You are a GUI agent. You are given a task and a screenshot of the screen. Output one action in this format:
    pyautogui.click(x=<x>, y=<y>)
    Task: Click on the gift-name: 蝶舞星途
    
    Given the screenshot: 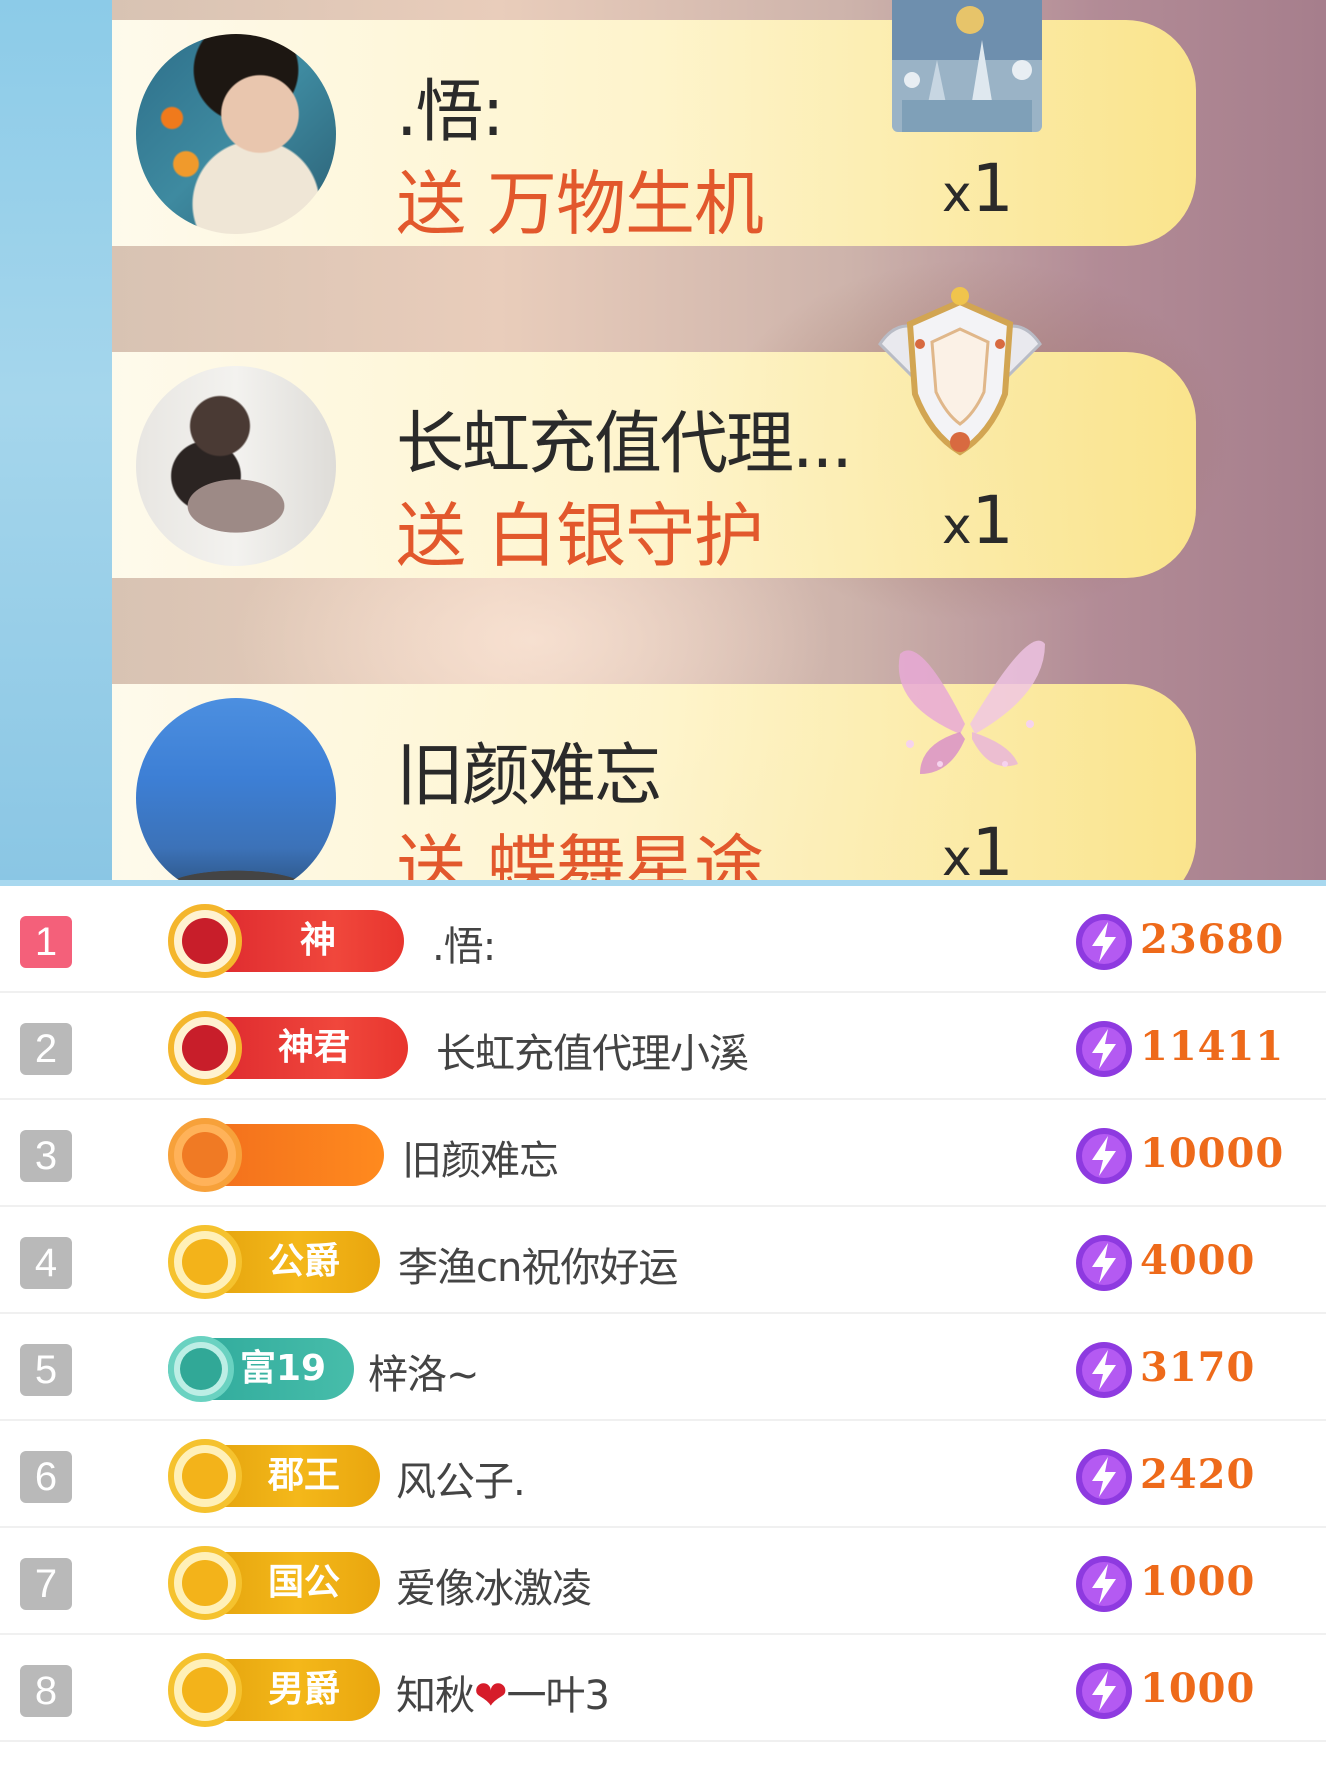 What is the action you would take?
    pyautogui.click(x=625, y=856)
    